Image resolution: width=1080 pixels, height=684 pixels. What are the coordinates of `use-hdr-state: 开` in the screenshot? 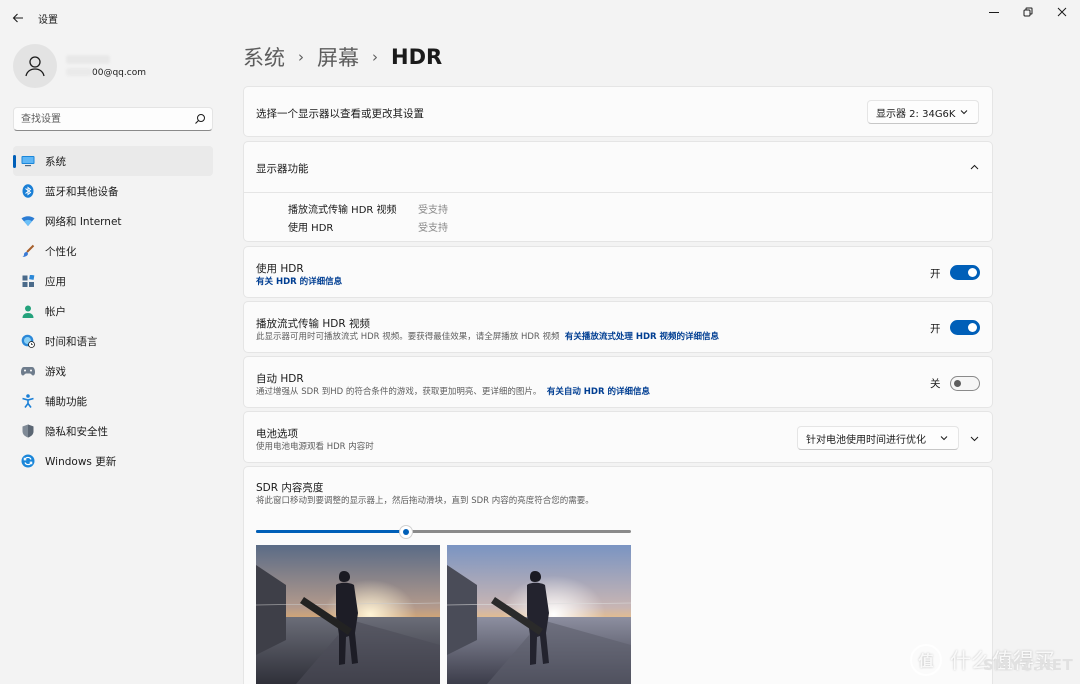 It's located at (935, 274).